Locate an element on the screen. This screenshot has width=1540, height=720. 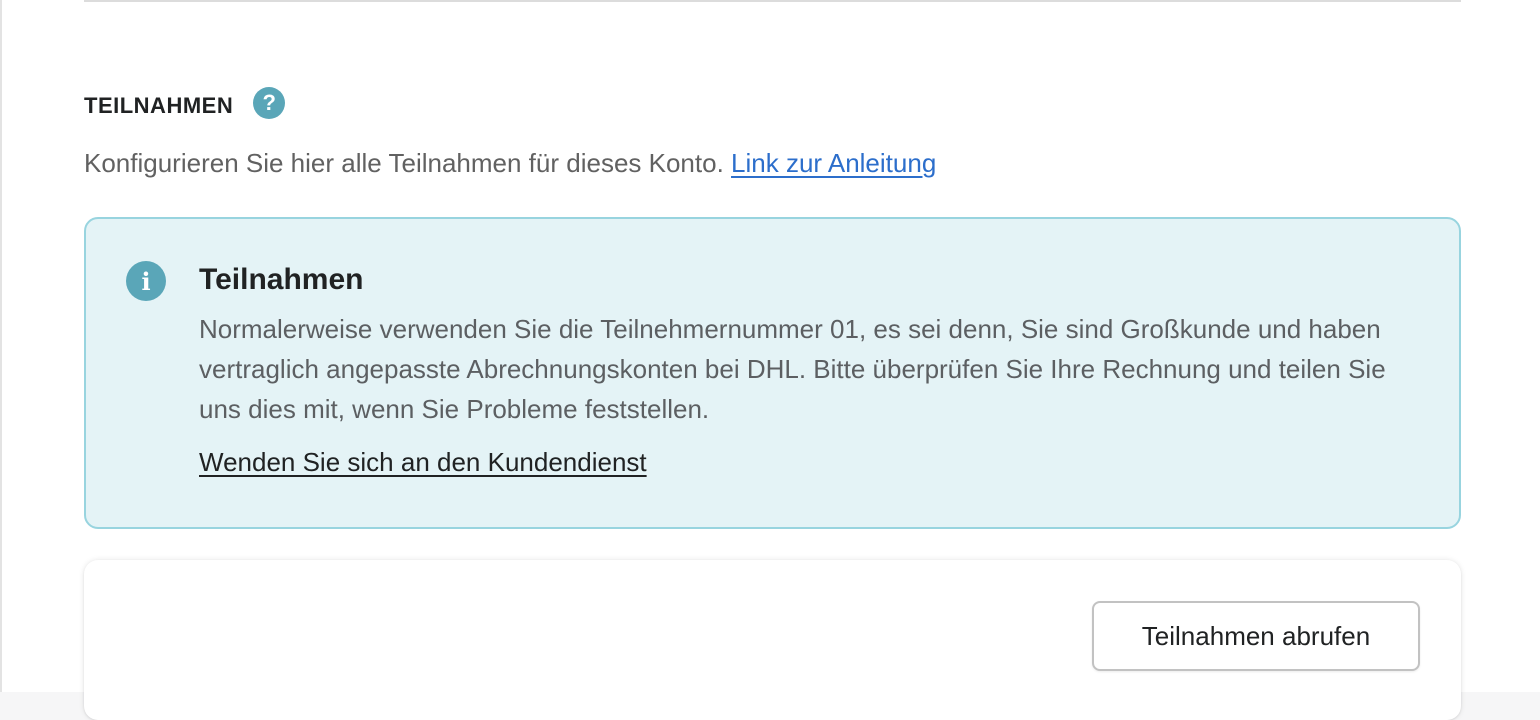
section-heading: TEILNAHMEN ? is located at coordinates (185, 106).